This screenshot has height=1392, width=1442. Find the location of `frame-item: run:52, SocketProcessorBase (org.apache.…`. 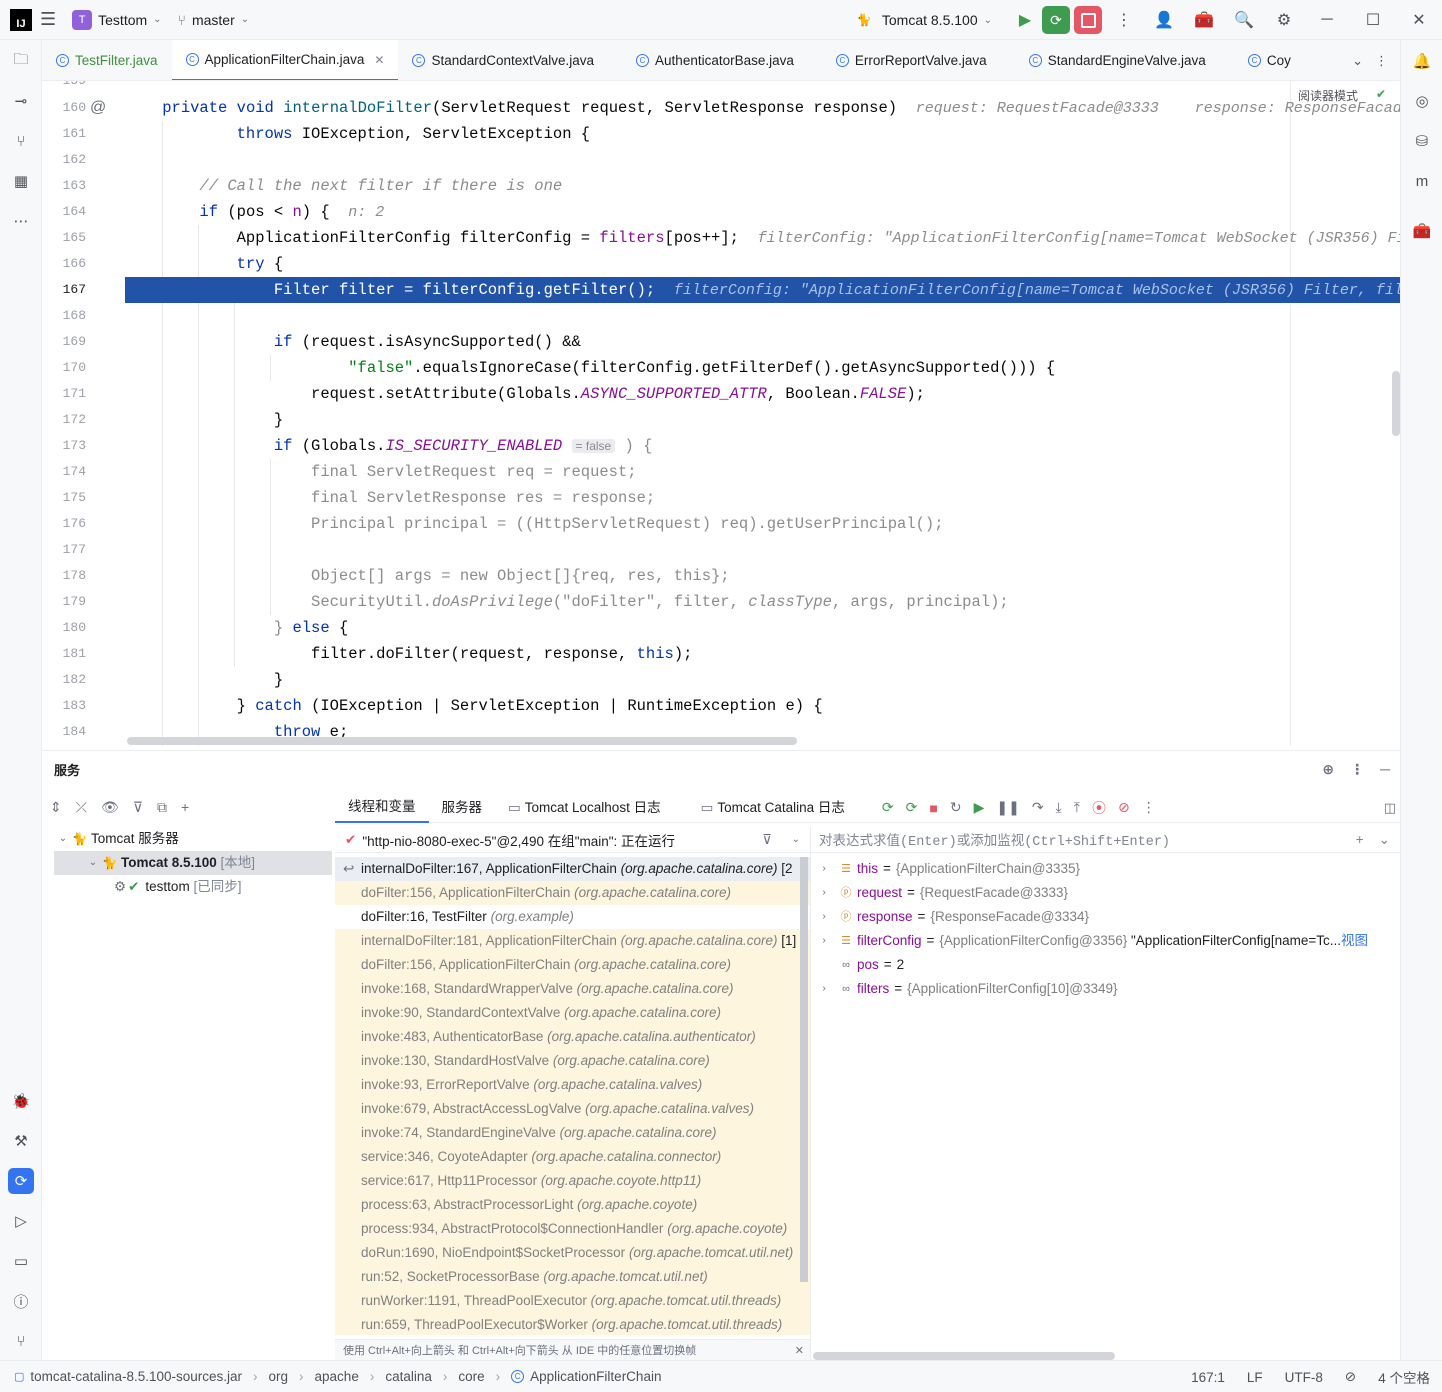

frame-item: run:52, SocketProcessorBase (org.apache.… is located at coordinates (572, 1277).